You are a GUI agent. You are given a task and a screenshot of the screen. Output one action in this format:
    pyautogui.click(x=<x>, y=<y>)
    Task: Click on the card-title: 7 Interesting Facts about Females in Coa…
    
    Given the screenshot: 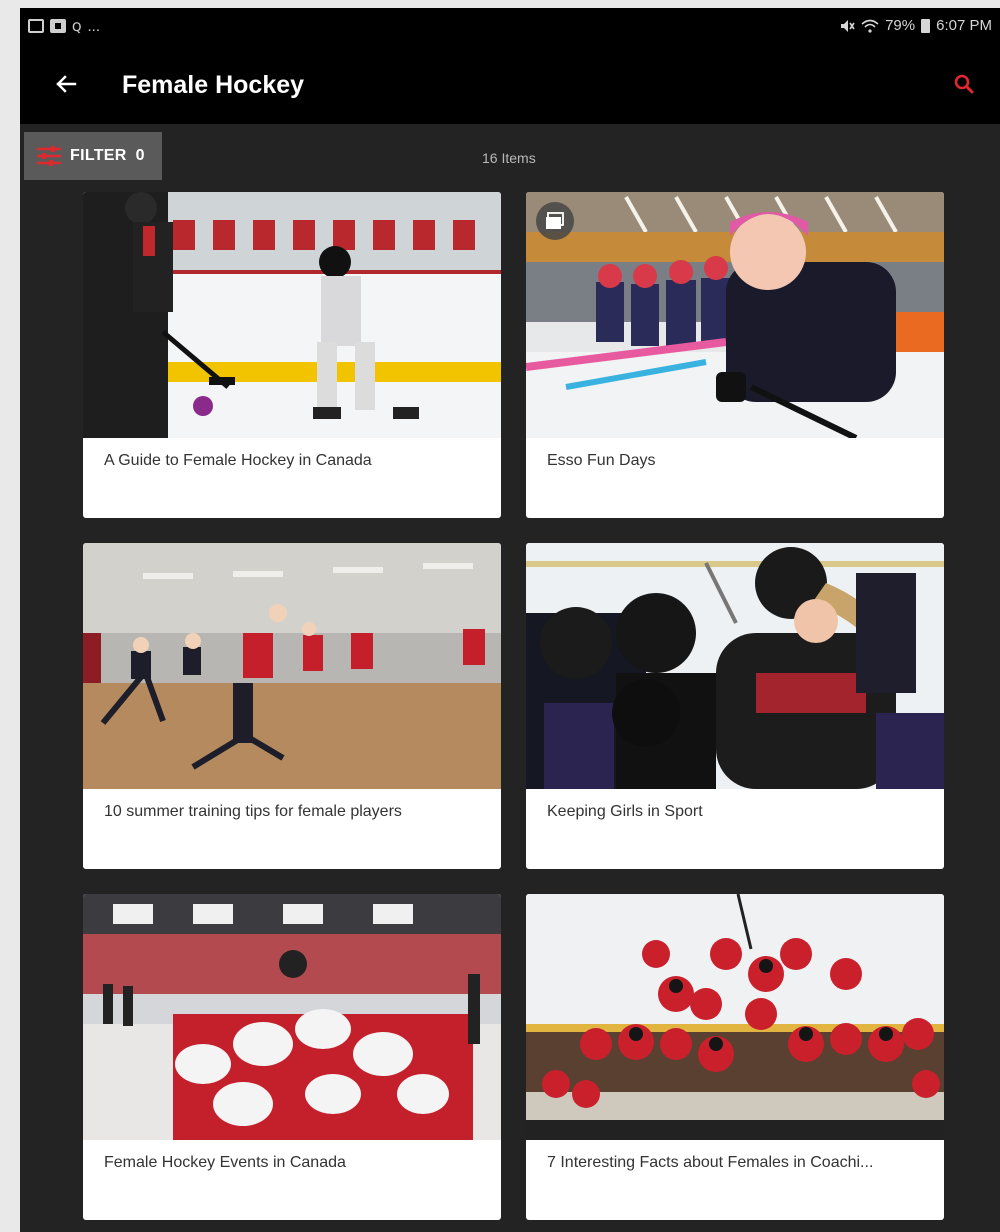 What is the action you would take?
    pyautogui.click(x=710, y=1162)
    